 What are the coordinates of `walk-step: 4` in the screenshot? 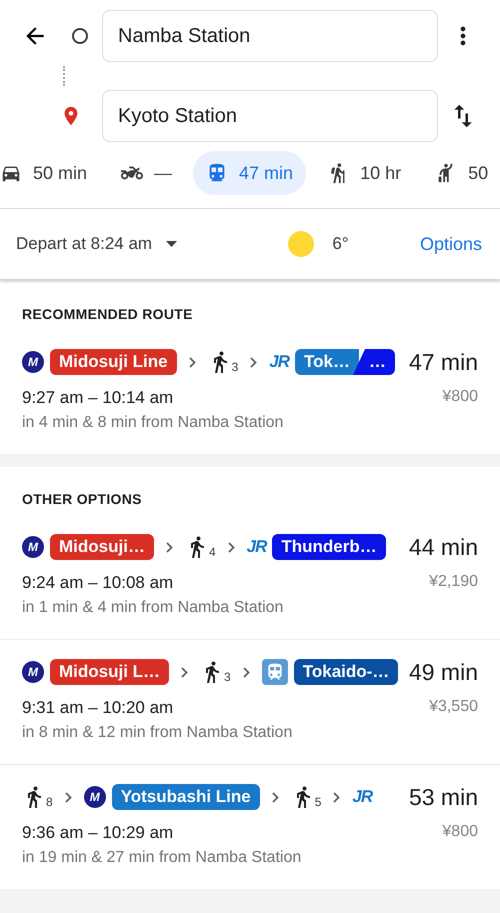 It's located at (200, 547).